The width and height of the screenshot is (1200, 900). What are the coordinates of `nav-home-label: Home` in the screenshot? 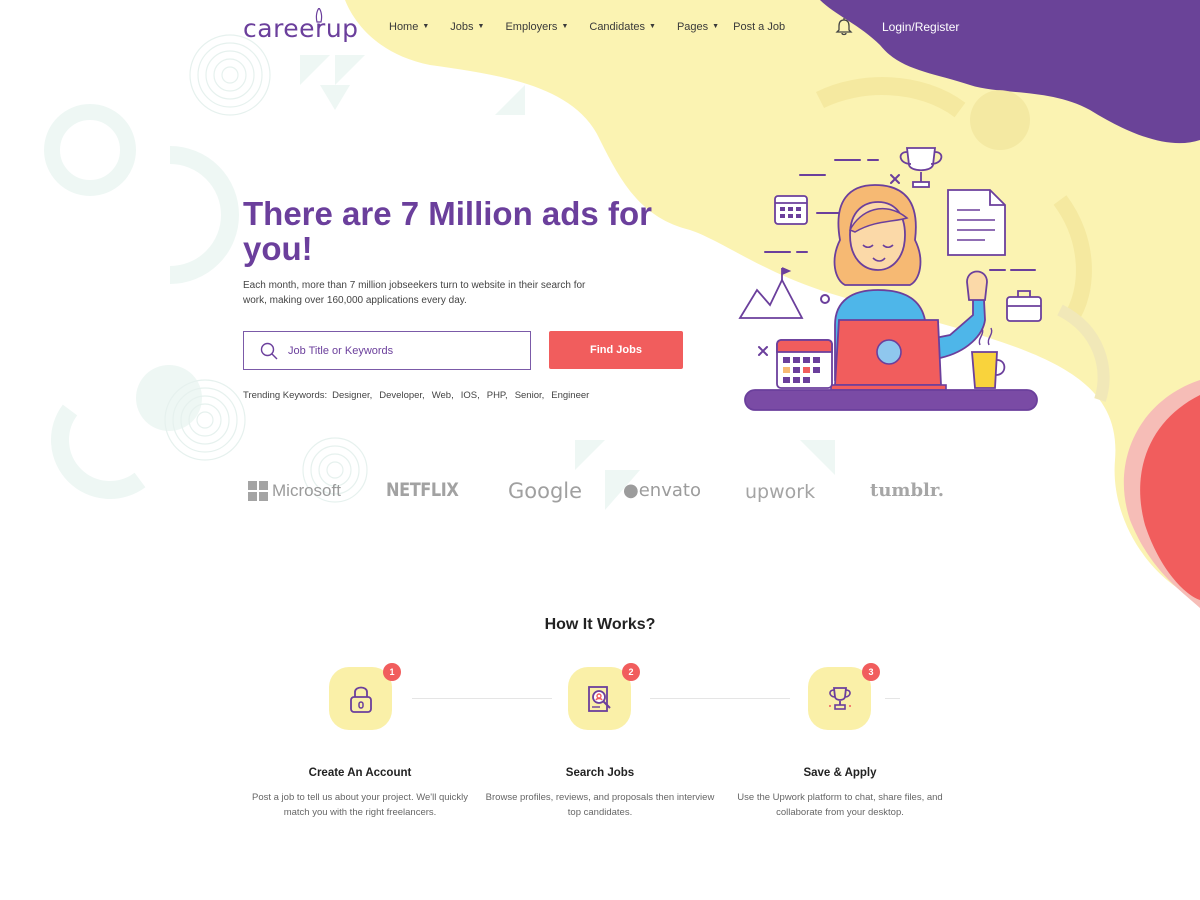 It's located at (404, 27).